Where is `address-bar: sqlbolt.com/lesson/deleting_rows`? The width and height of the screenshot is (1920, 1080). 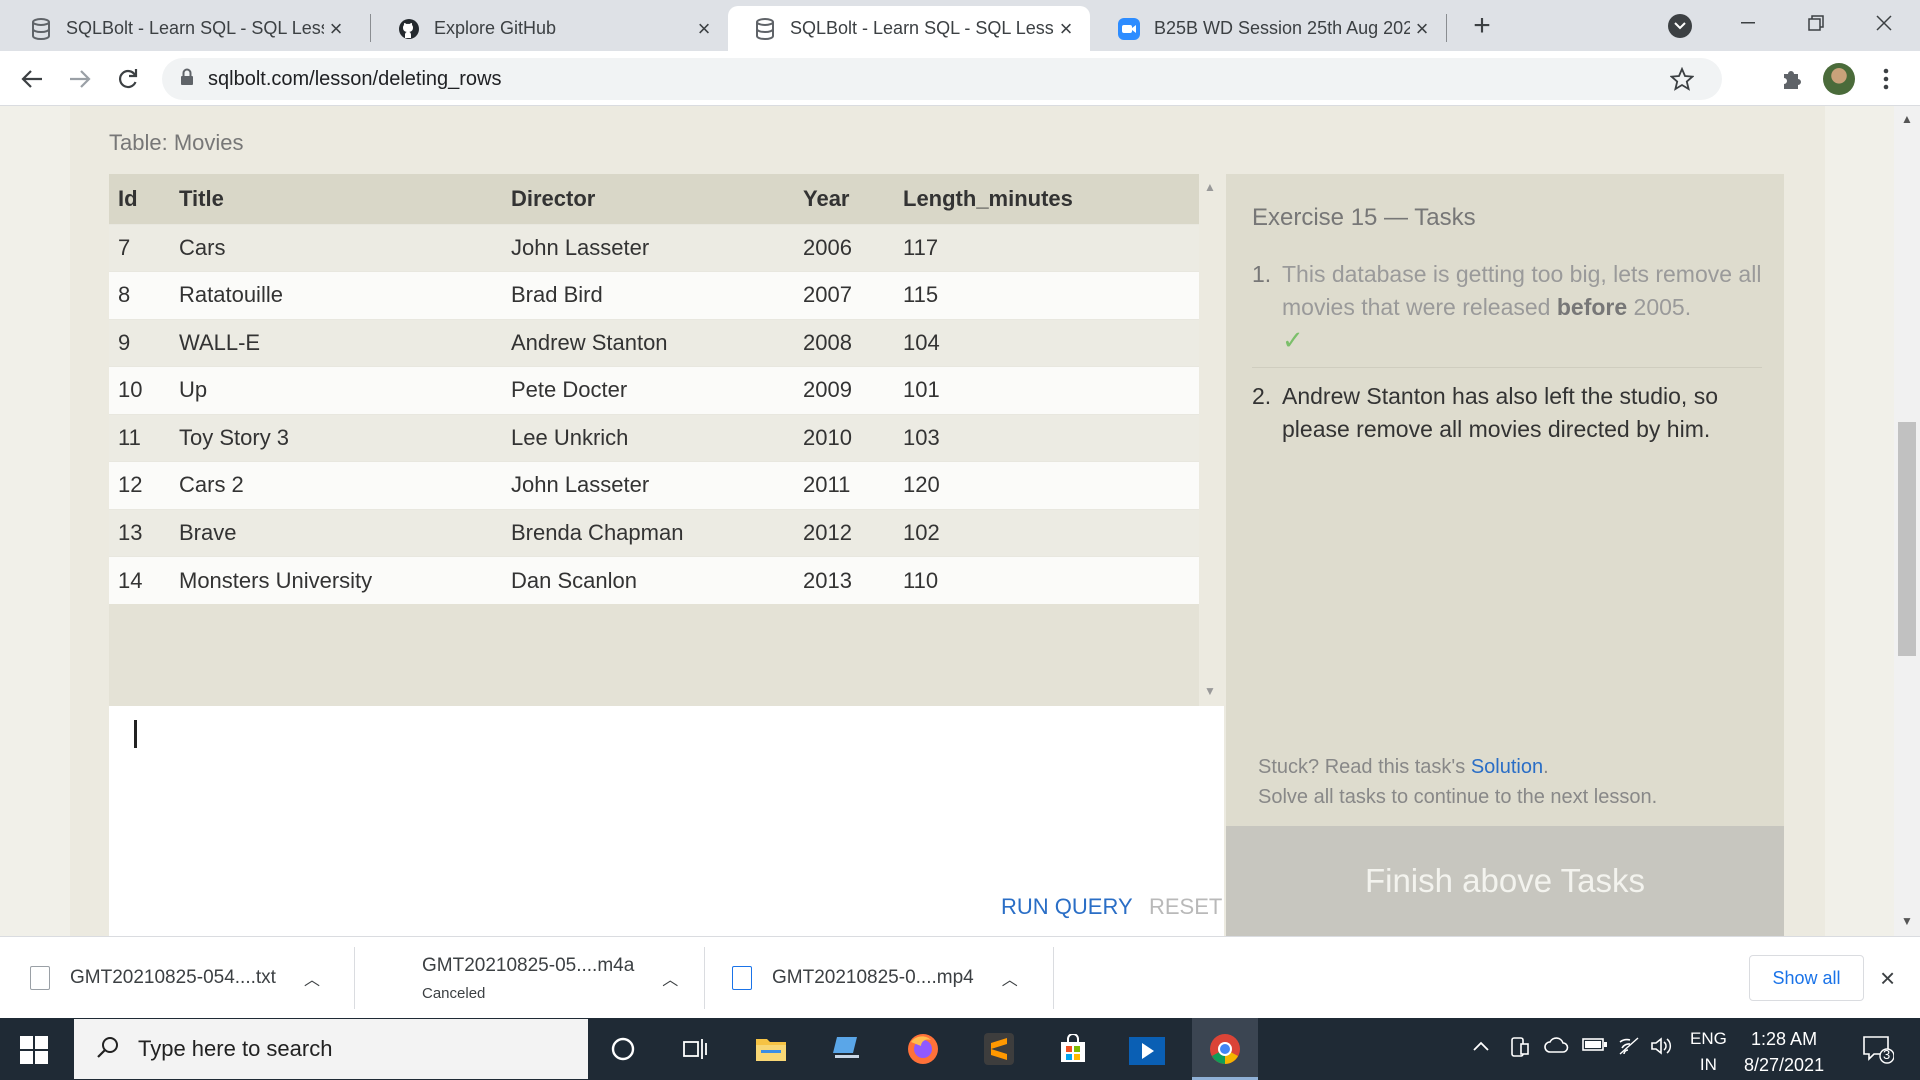
address-bar: sqlbolt.com/lesson/deleting_rows is located at coordinates (942, 79).